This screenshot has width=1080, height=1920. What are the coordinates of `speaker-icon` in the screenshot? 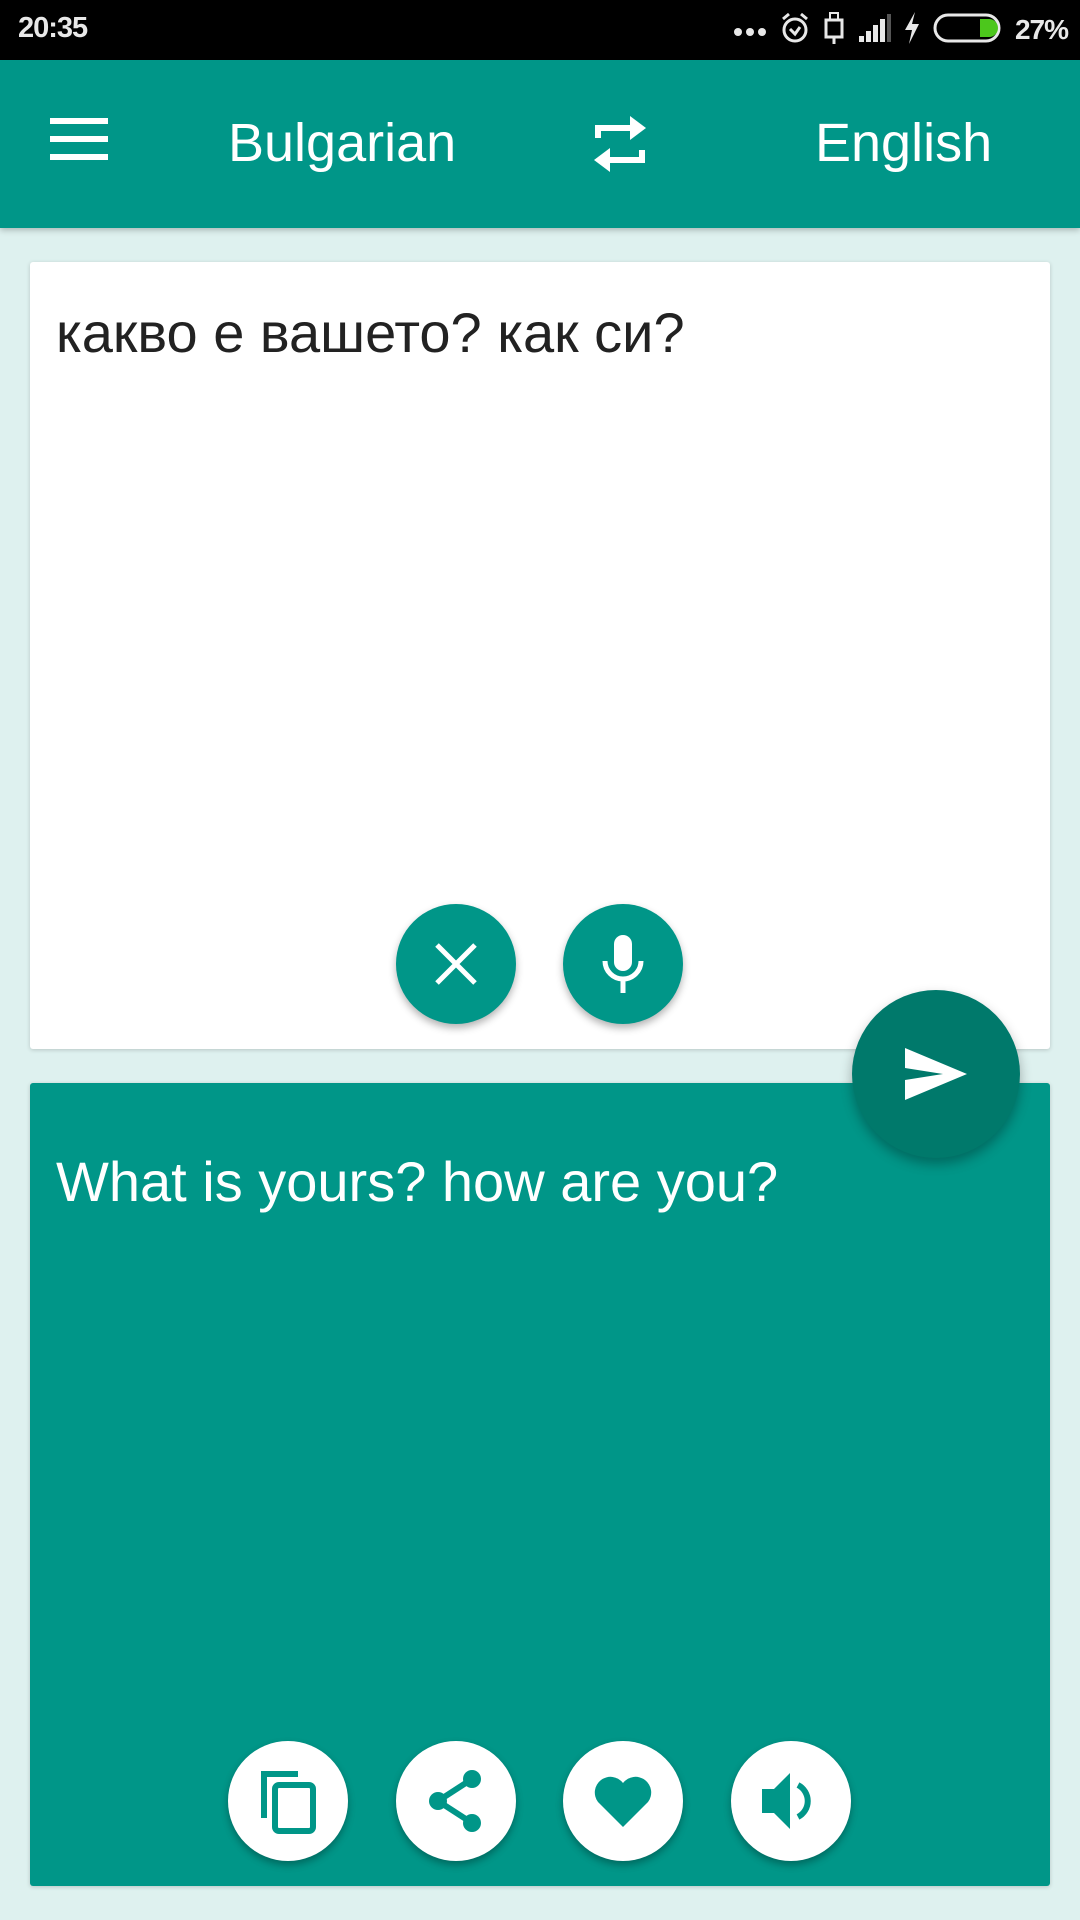 It's located at (786, 1801).